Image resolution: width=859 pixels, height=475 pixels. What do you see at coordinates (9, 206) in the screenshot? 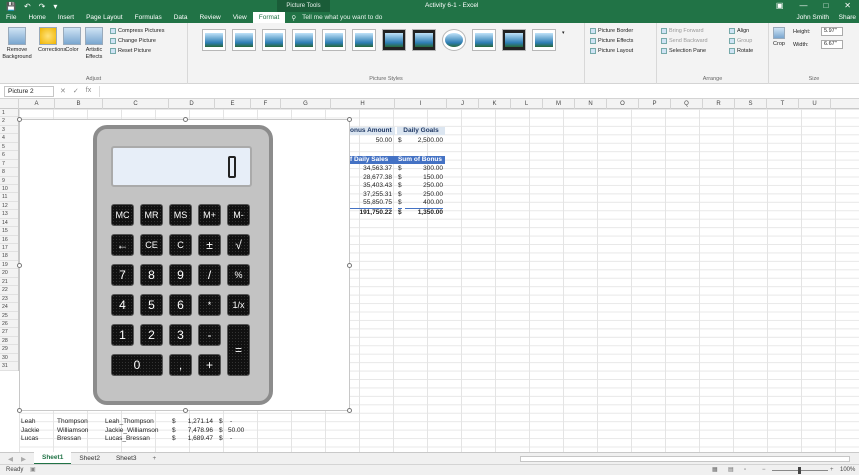
I see `row-header: 12` at bounding box center [9, 206].